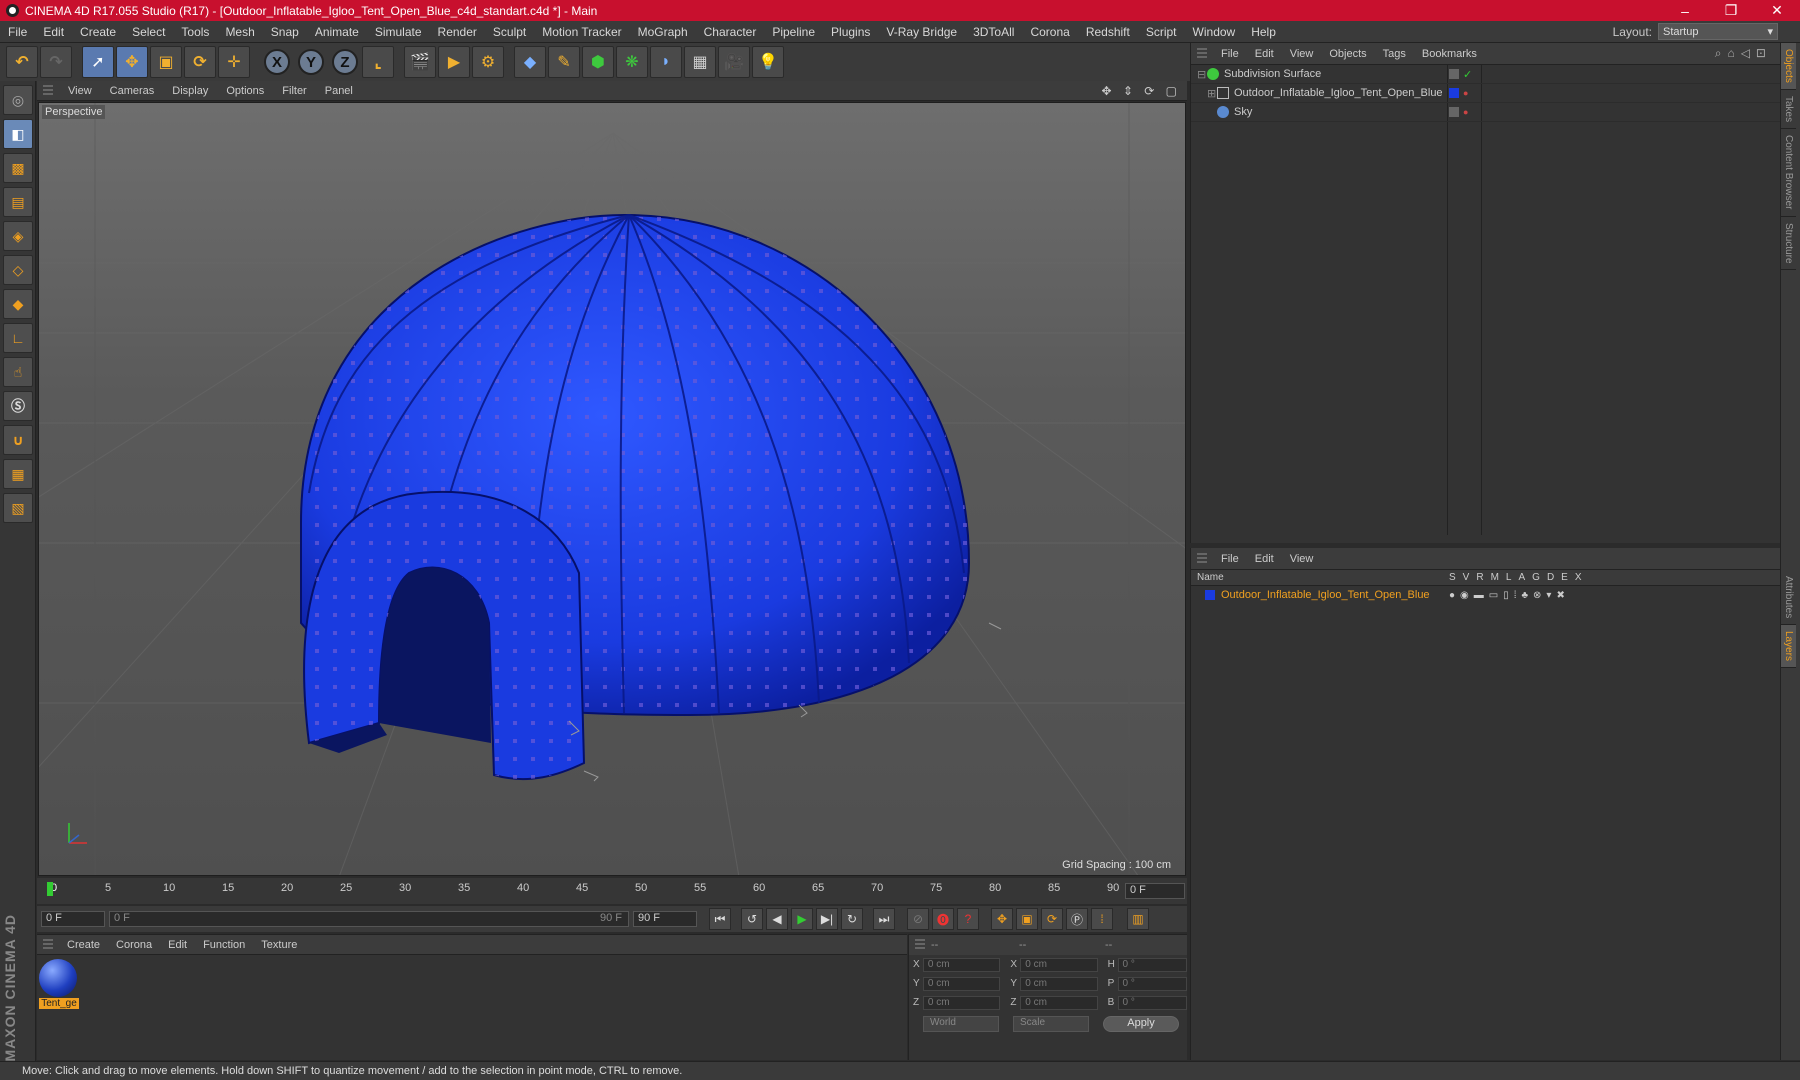 The width and height of the screenshot is (1800, 1080). I want to click on material-menu-function: Function, so click(224, 945).